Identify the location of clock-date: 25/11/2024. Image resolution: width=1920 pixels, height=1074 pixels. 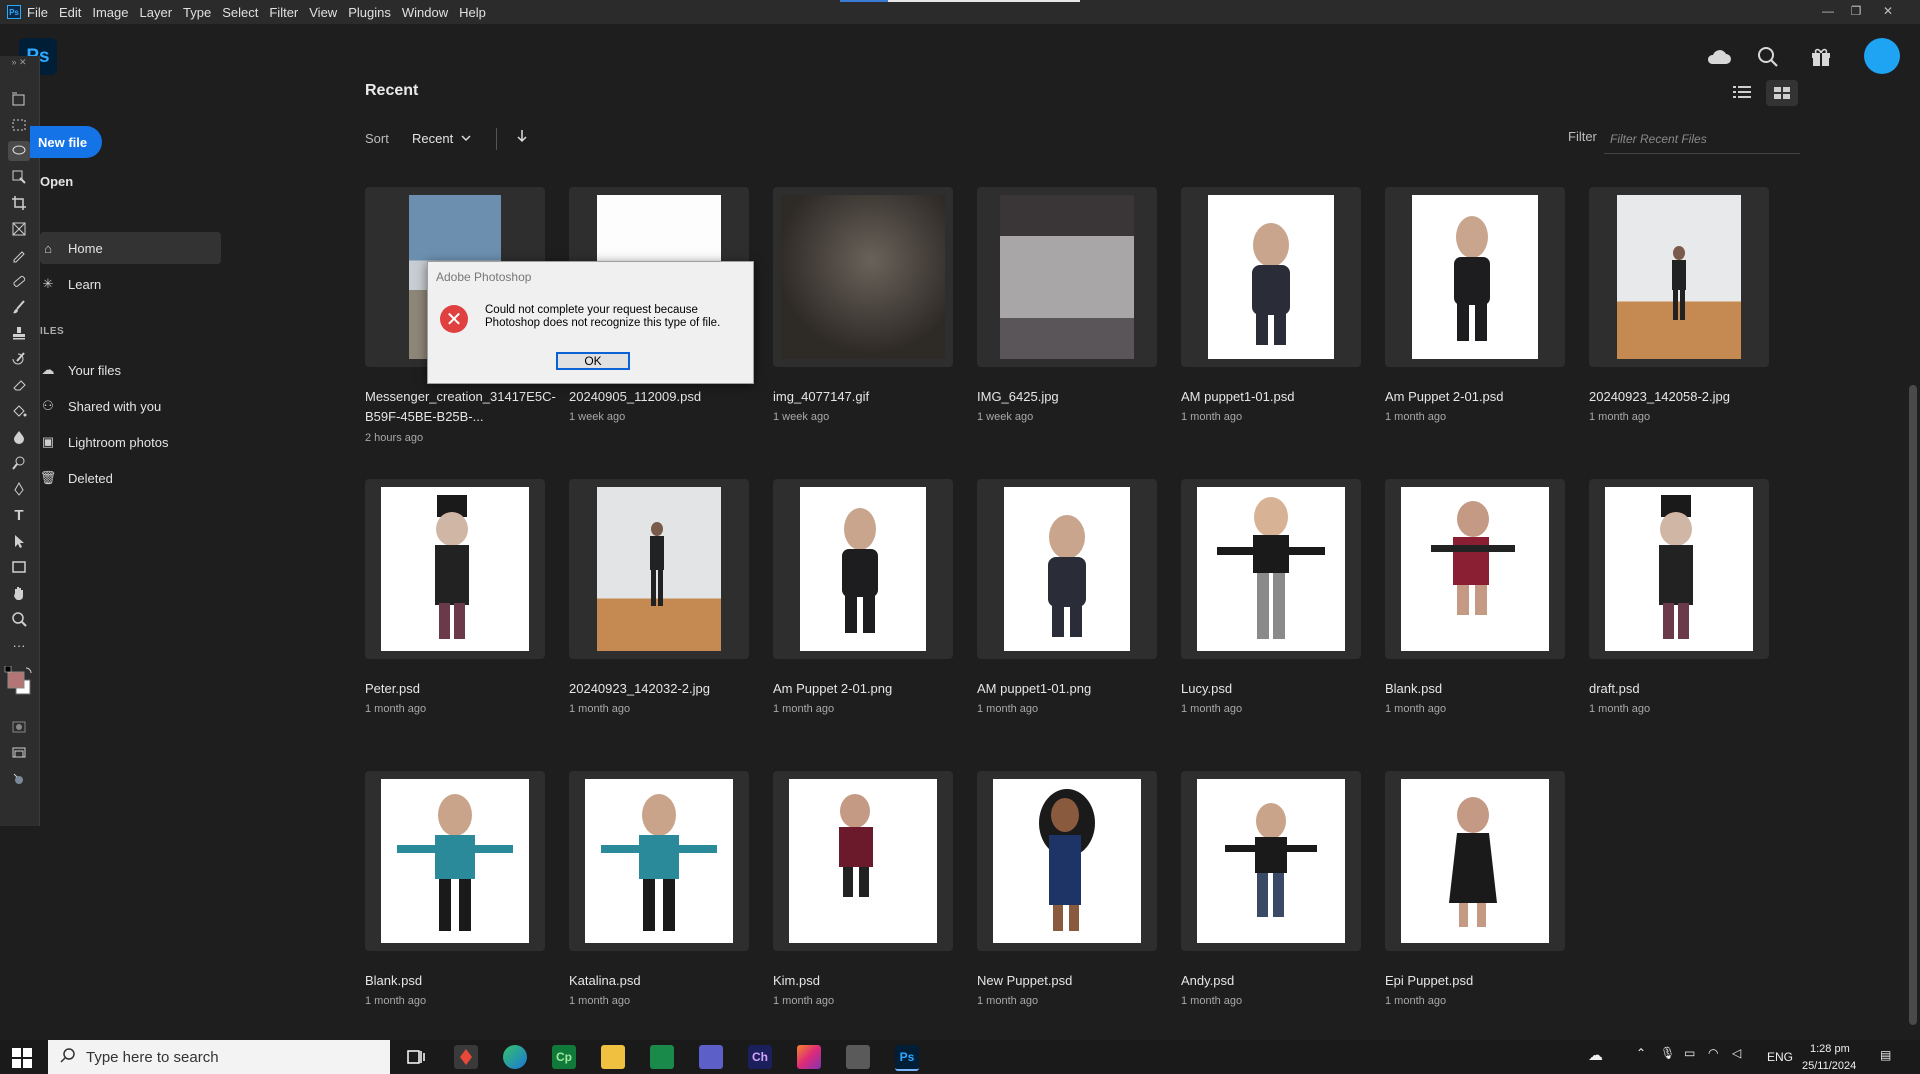
(1829, 1066).